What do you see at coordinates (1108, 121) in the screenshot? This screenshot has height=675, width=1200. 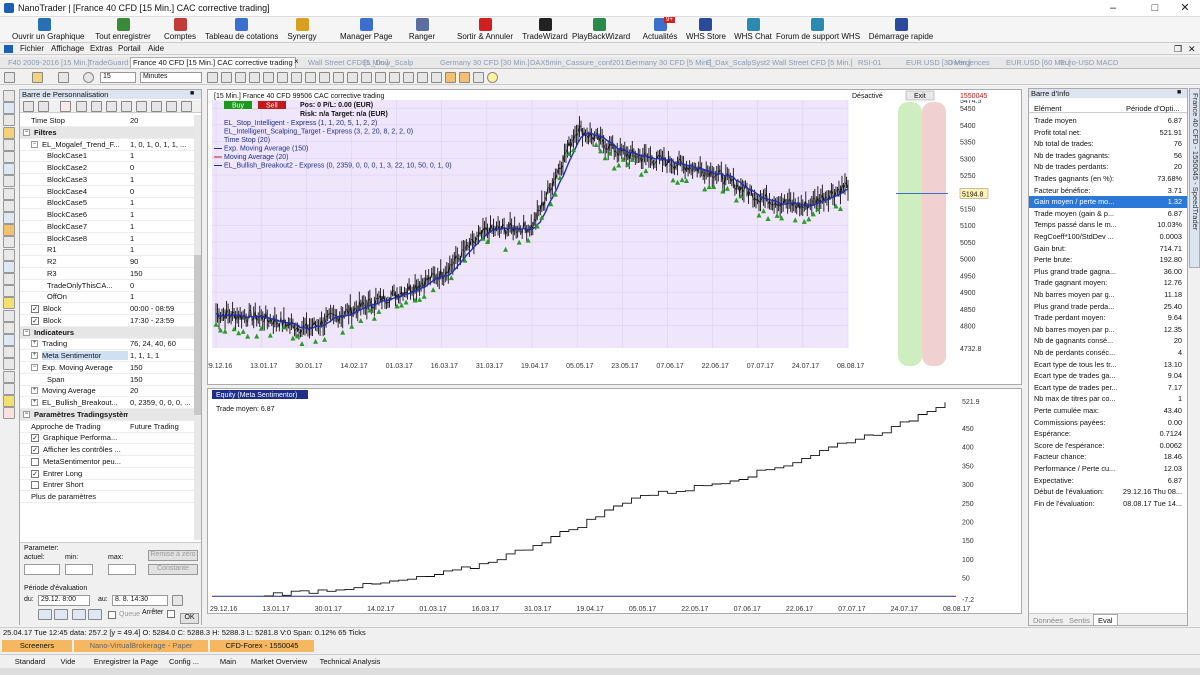 I see `info-row-trade-moyen: Trade moyen 6.87` at bounding box center [1108, 121].